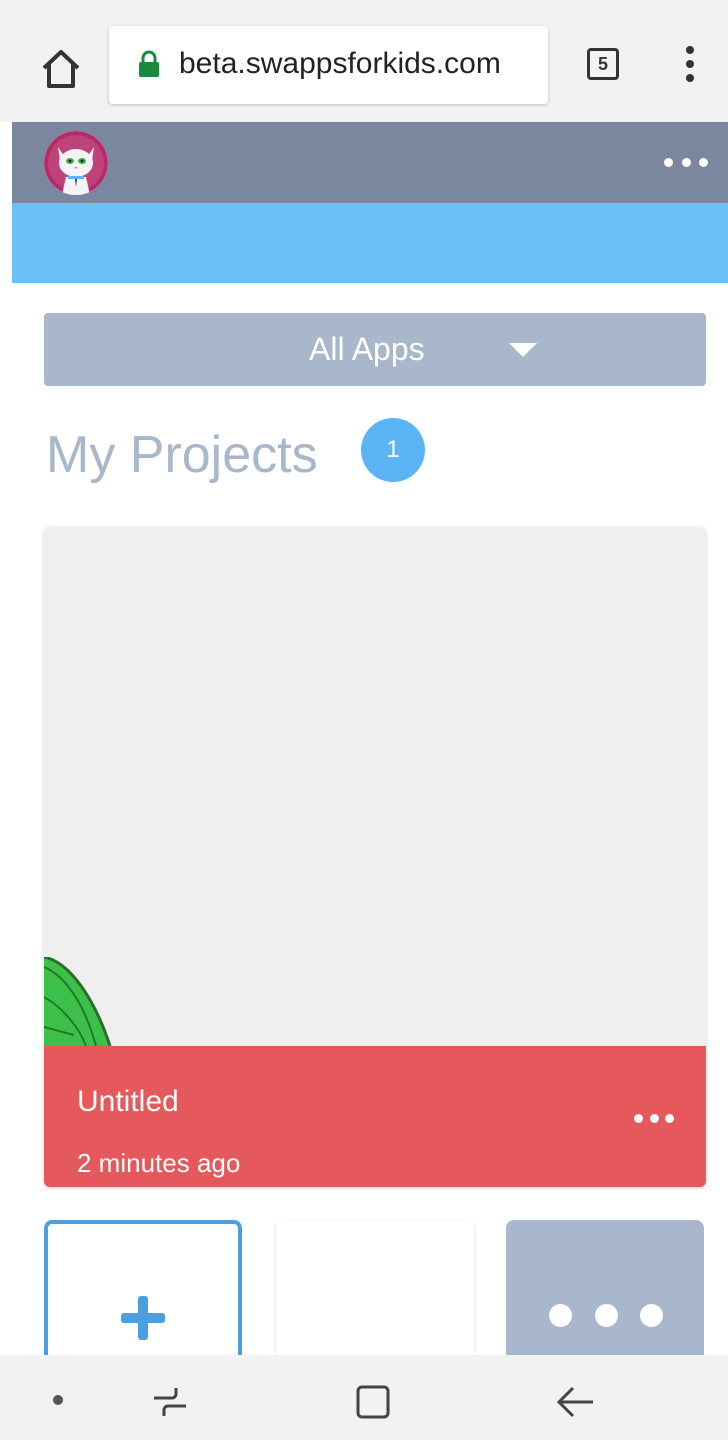 This screenshot has height=1440, width=728. I want to click on apps-filter-dropdown: All Apps, so click(375, 349).